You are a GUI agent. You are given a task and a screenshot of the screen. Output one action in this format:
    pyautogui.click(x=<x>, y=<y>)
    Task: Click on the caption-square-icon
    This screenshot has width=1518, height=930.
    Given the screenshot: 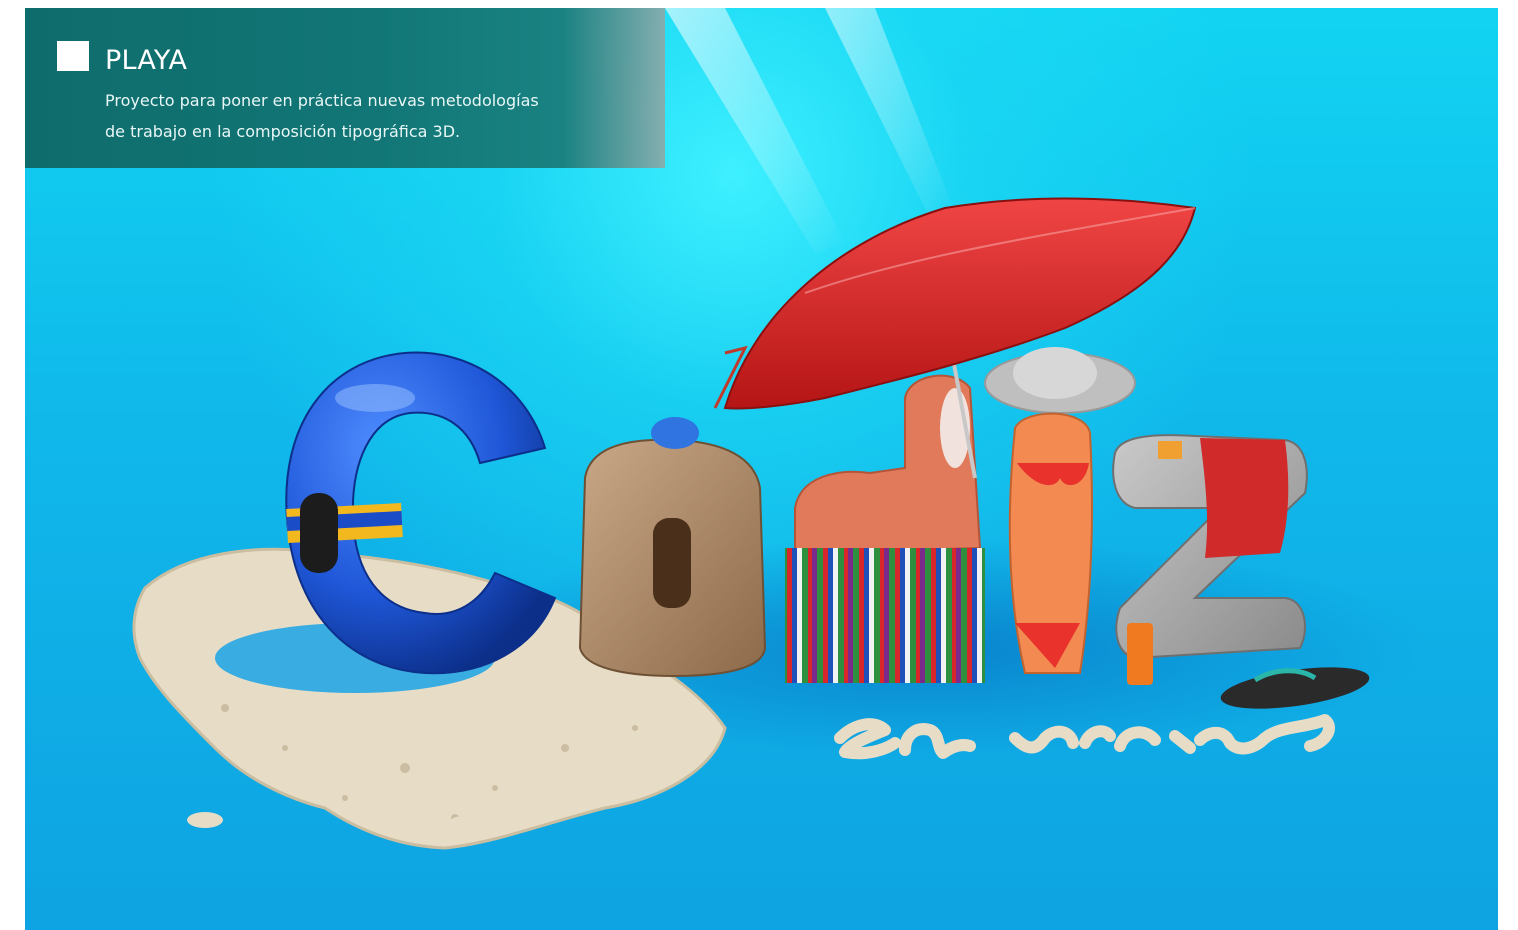 What is the action you would take?
    pyautogui.click(x=73, y=56)
    